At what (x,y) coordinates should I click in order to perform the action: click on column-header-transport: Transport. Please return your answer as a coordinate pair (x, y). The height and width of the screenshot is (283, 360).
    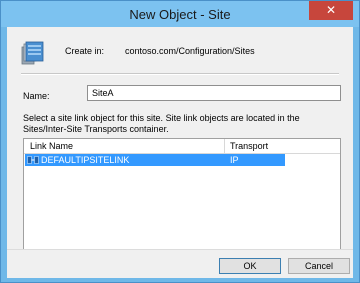
    Looking at the image, I should click on (249, 146).